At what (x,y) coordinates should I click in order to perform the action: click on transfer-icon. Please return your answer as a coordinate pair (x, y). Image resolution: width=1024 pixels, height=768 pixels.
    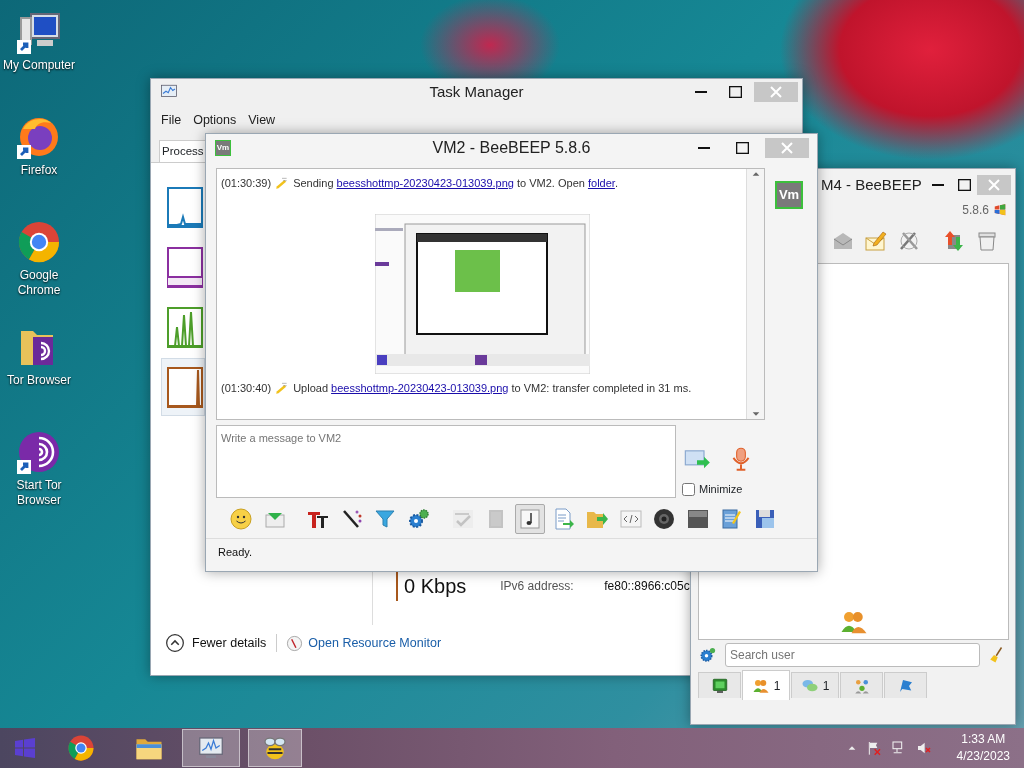
    Looking at the image, I should click on (954, 241).